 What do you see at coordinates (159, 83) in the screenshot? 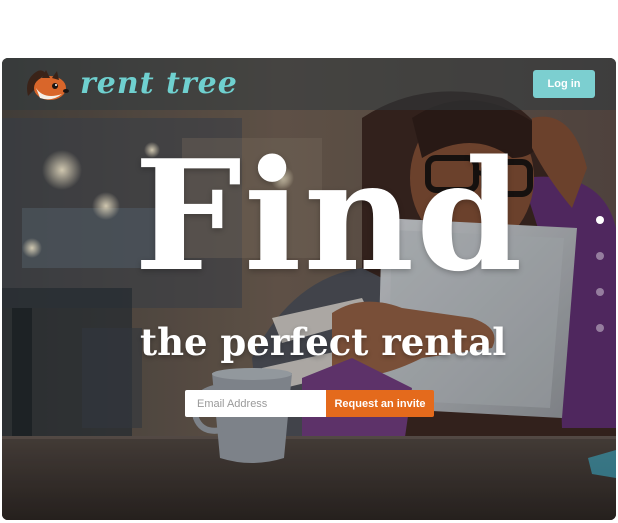
I see `brand-logo: rent tree` at bounding box center [159, 83].